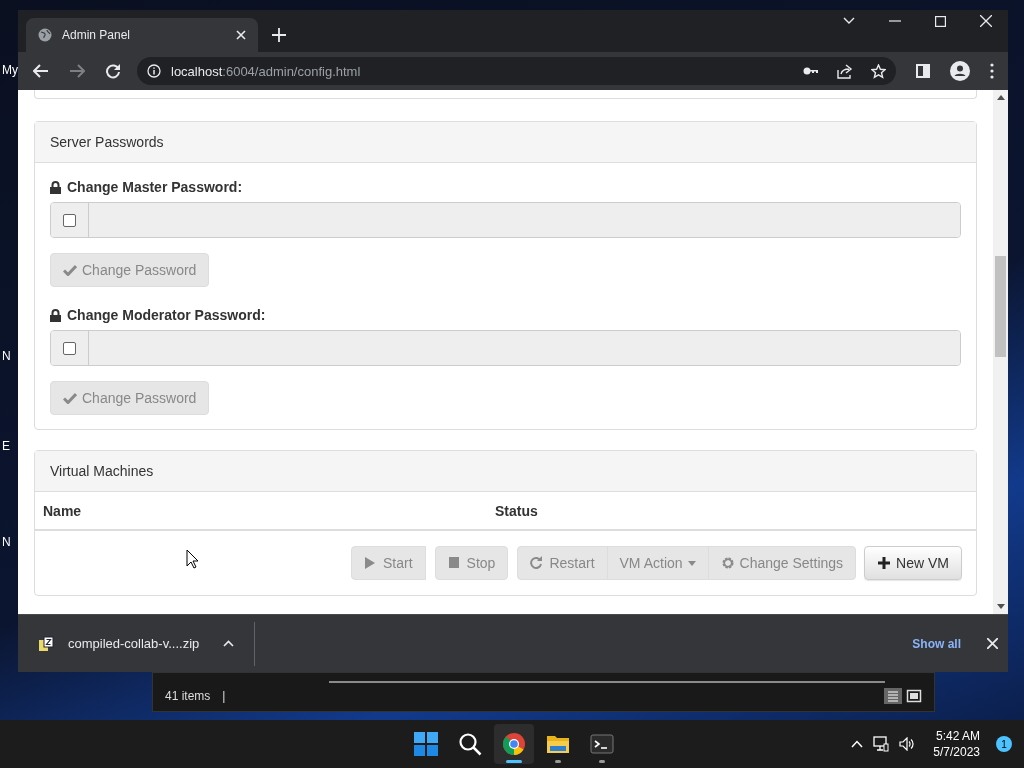 The width and height of the screenshot is (1024, 768). I want to click on desktop-icon-label: E, so click(10, 446).